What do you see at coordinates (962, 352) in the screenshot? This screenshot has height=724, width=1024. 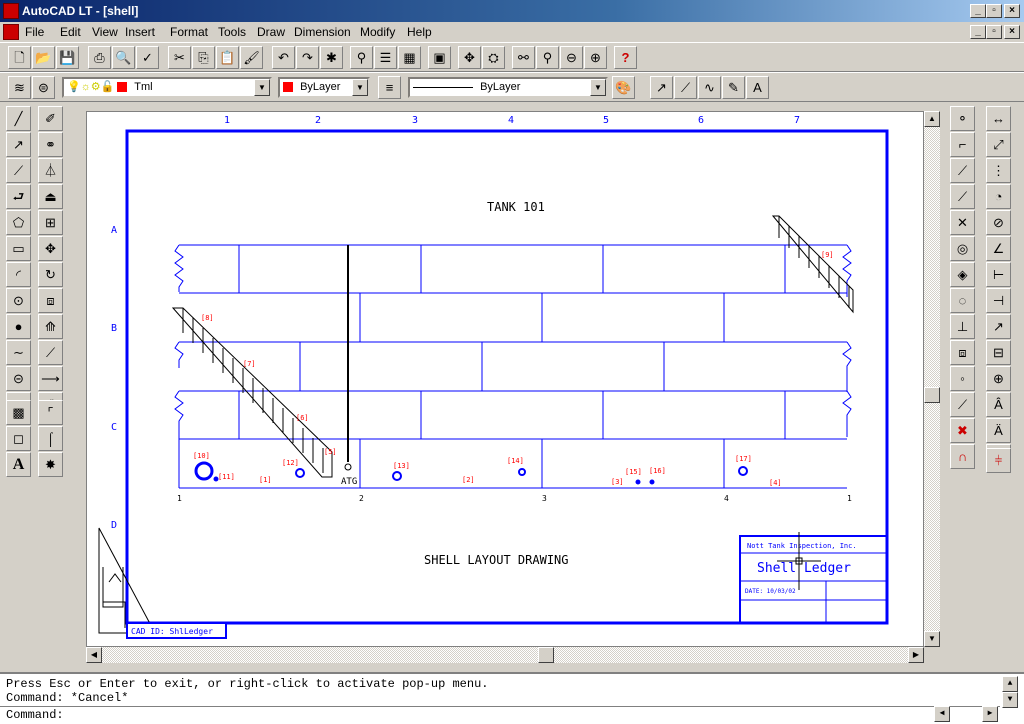 I see `snap-insertion-icon: ⧈` at bounding box center [962, 352].